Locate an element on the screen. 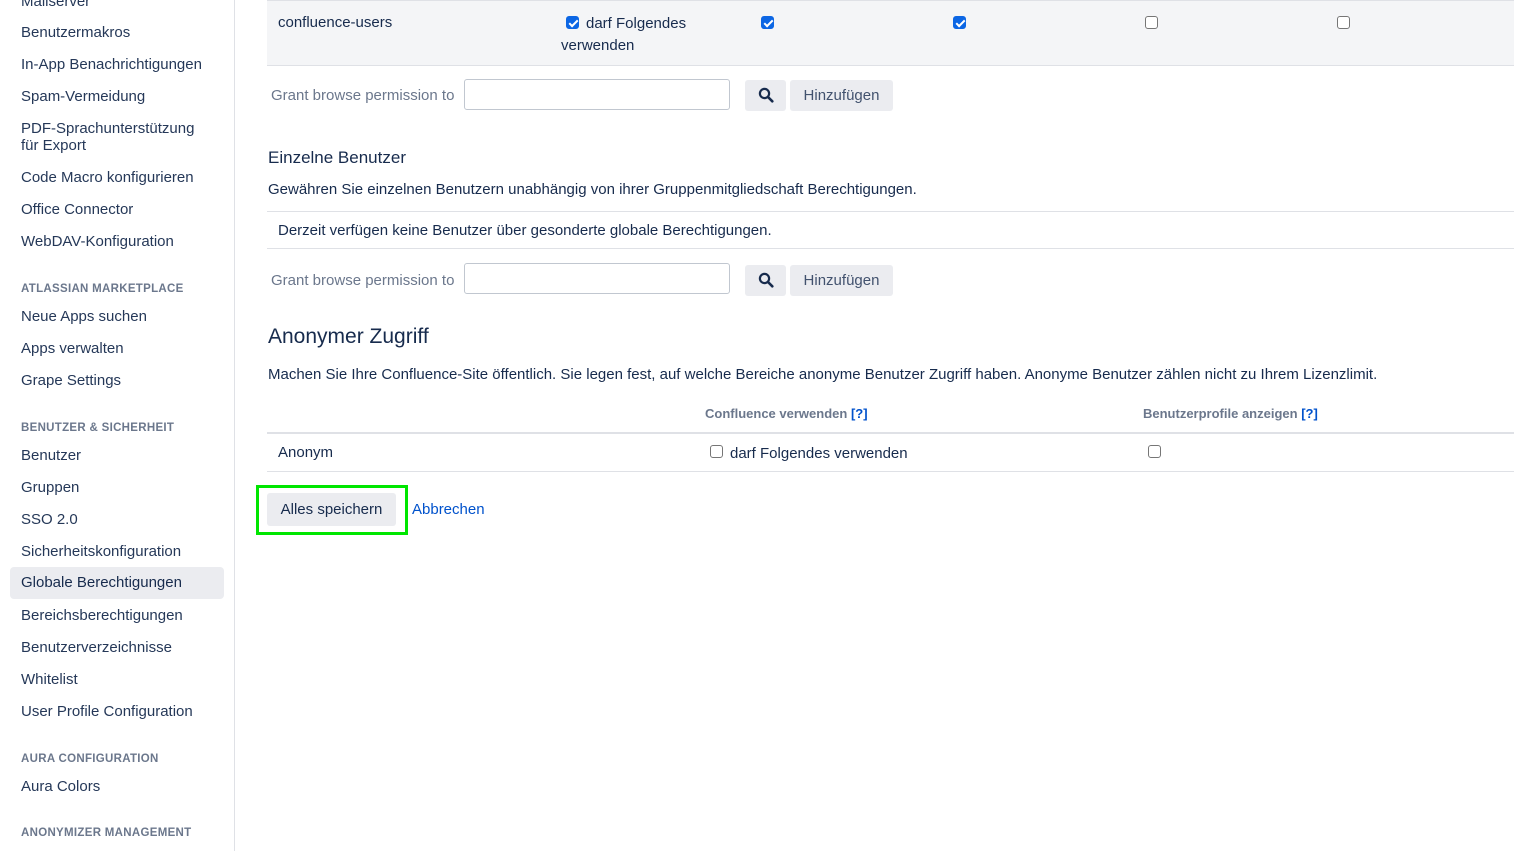 This screenshot has height=851, width=1536. sidebar-item-whitelist: Whitelist is located at coordinates (117, 679).